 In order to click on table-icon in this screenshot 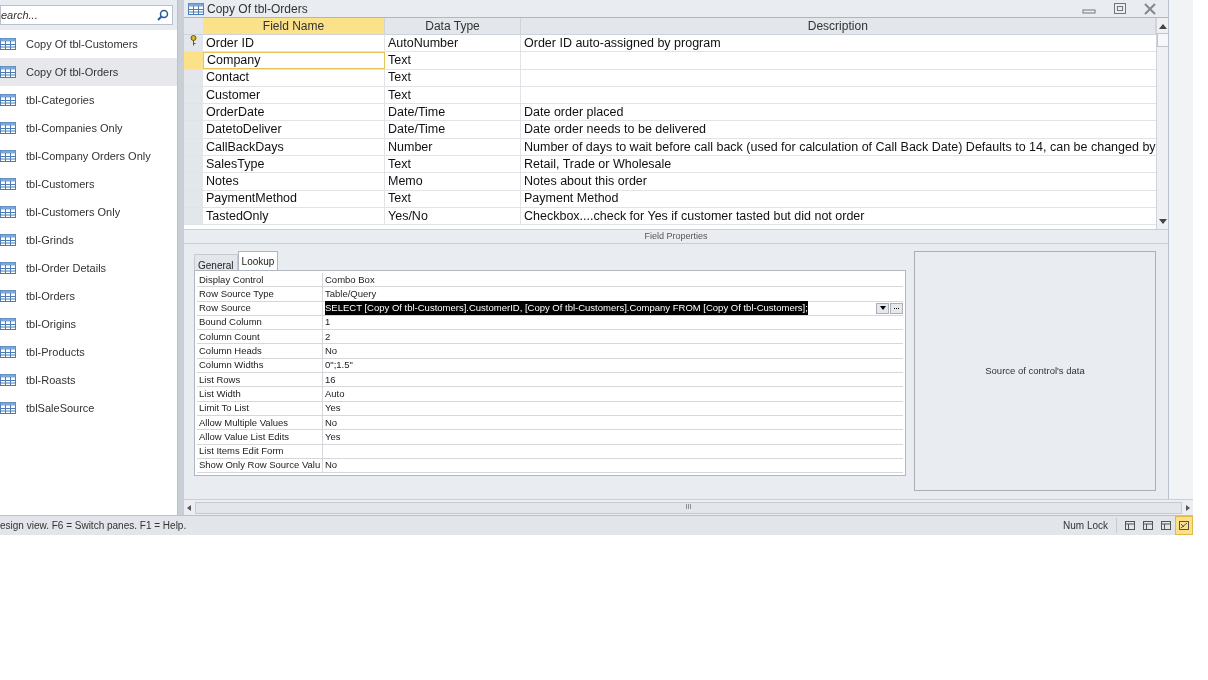, I will do `click(196, 8)`.